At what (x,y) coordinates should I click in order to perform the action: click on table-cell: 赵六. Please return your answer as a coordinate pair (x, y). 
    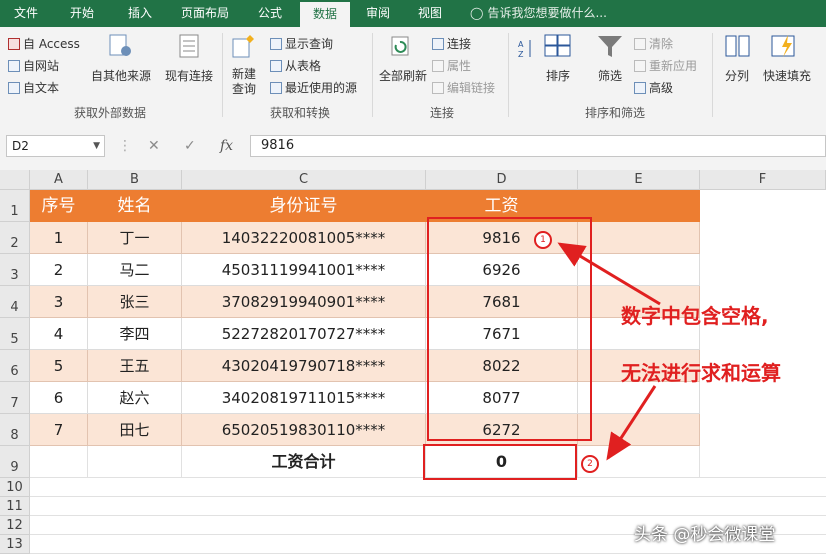
    Looking at the image, I should click on (135, 398).